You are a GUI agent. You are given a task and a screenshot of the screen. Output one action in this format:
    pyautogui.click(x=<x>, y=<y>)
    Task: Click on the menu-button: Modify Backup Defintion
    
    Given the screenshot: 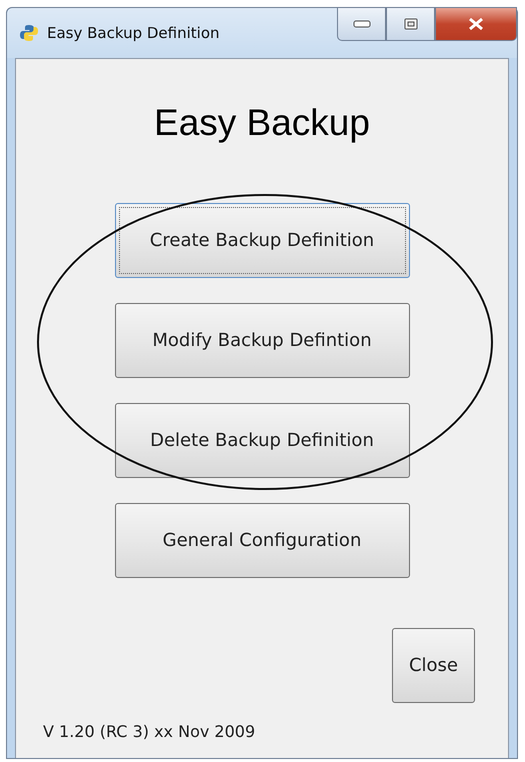 What is the action you would take?
    pyautogui.click(x=262, y=340)
    